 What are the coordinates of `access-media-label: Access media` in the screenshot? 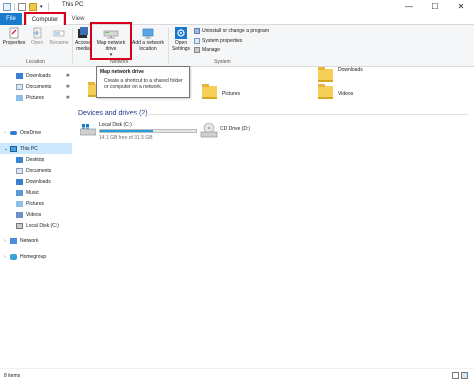 It's located at (83, 46).